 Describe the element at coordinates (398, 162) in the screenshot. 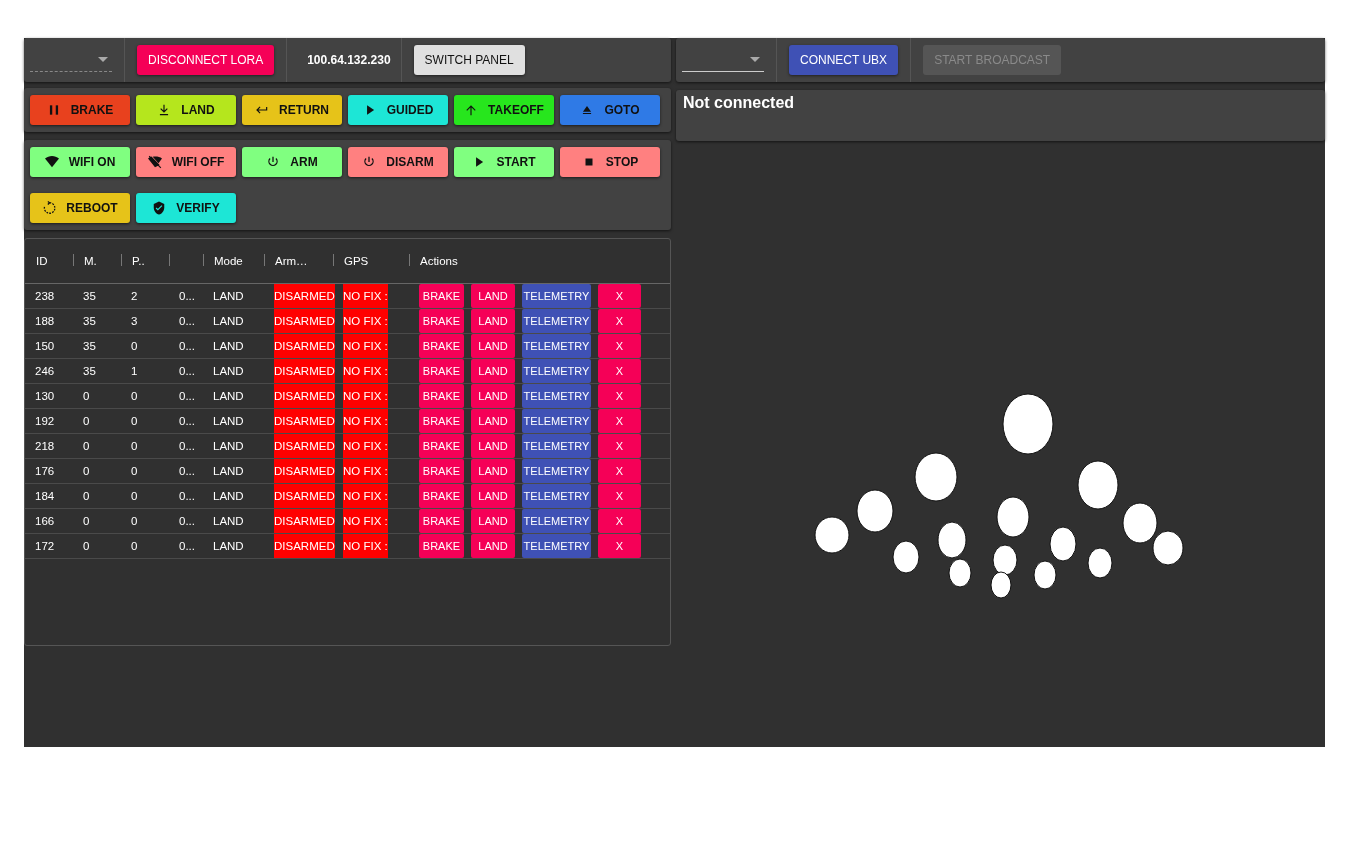

I see `command-button: DISARM` at that location.